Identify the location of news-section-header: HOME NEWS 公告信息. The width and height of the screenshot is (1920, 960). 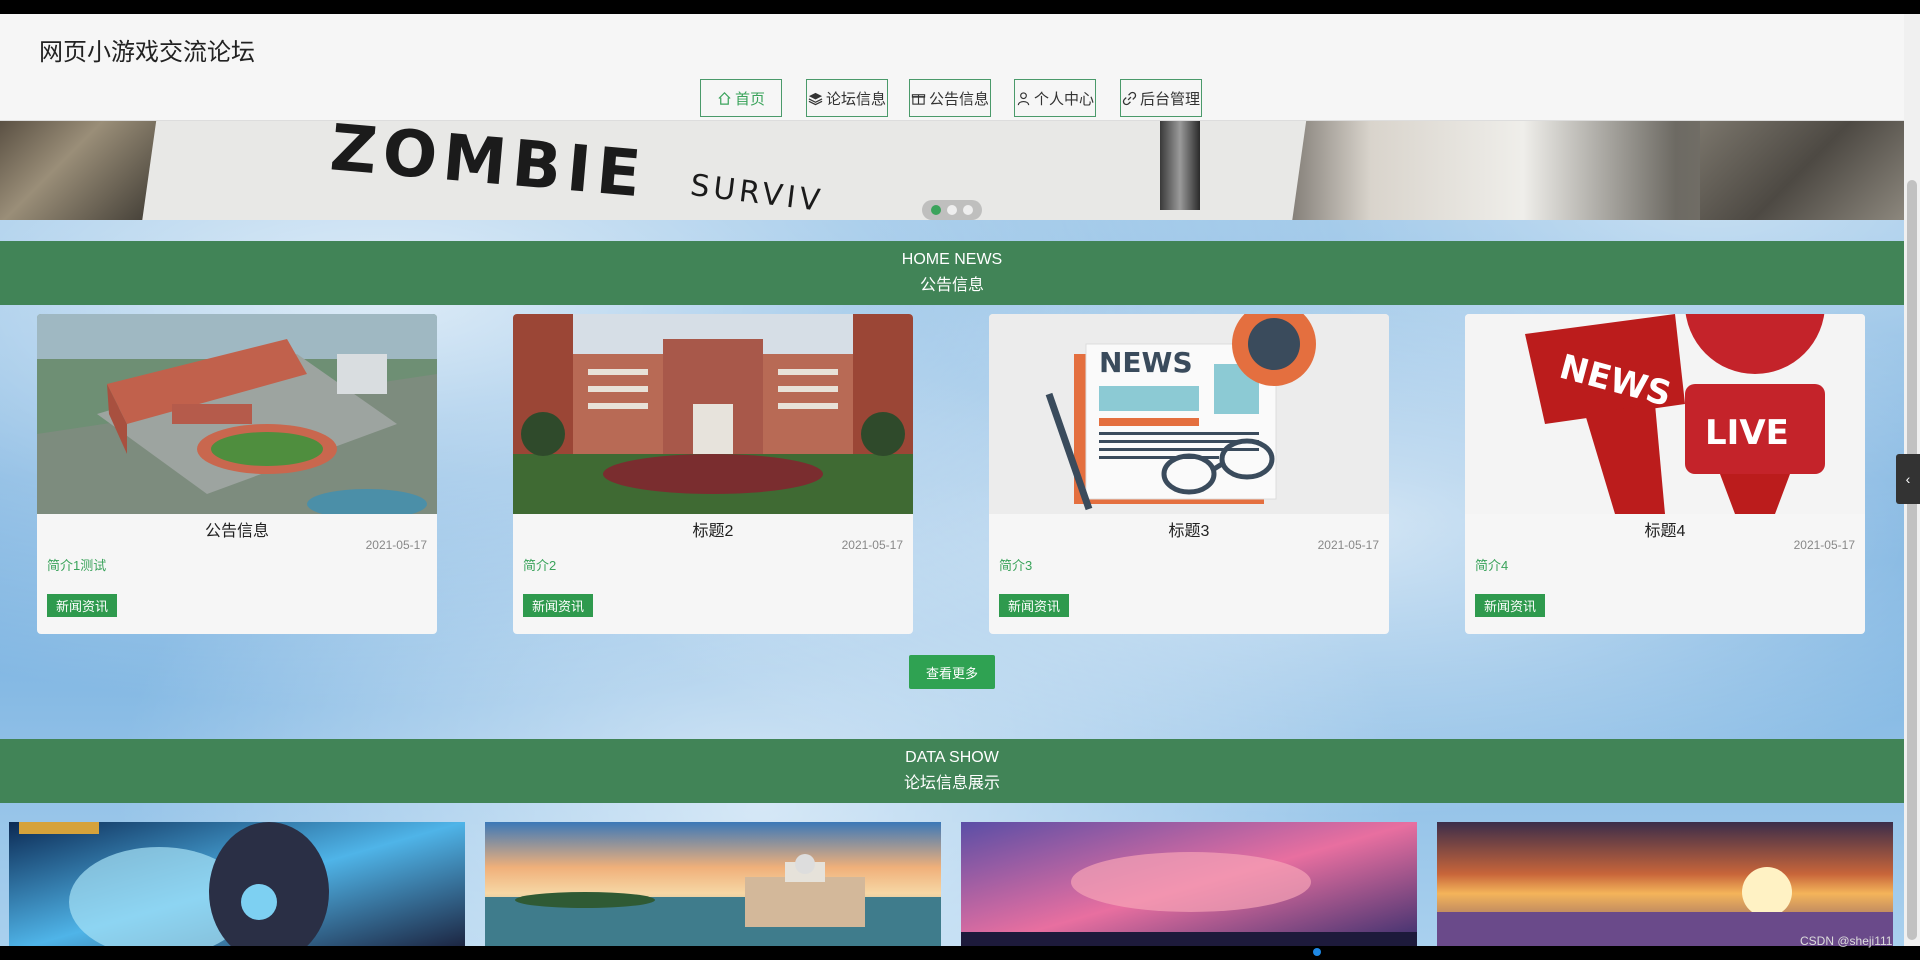
(952, 273).